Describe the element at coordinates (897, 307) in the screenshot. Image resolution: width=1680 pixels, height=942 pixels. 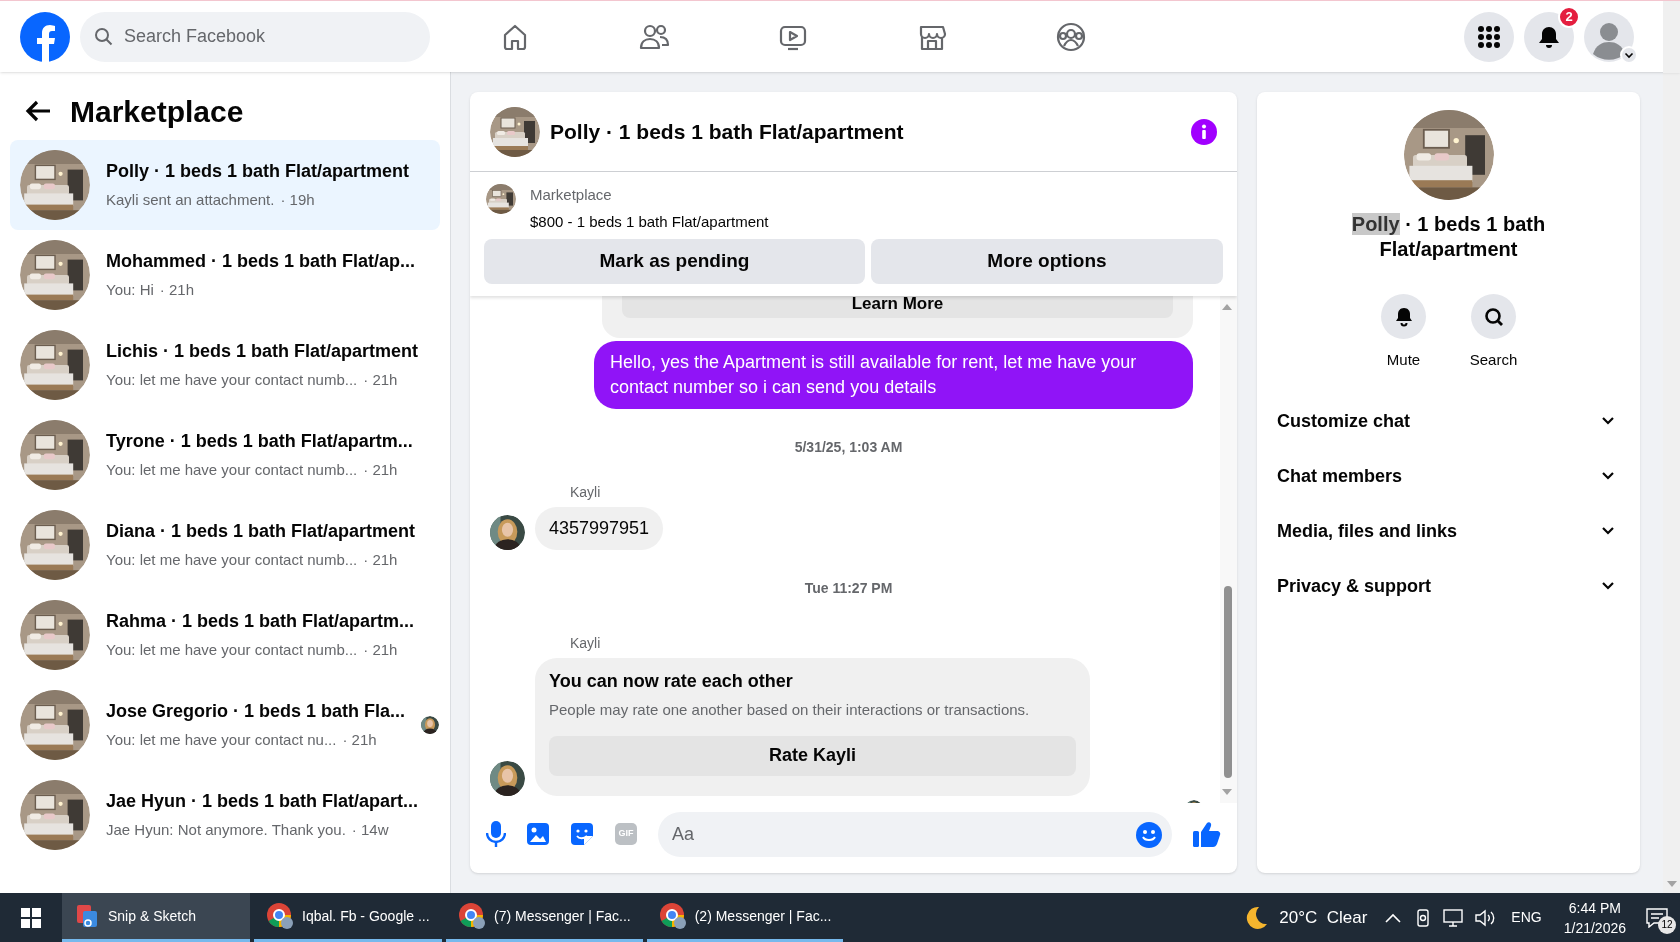
I see `learn-more-button: Learn More` at that location.